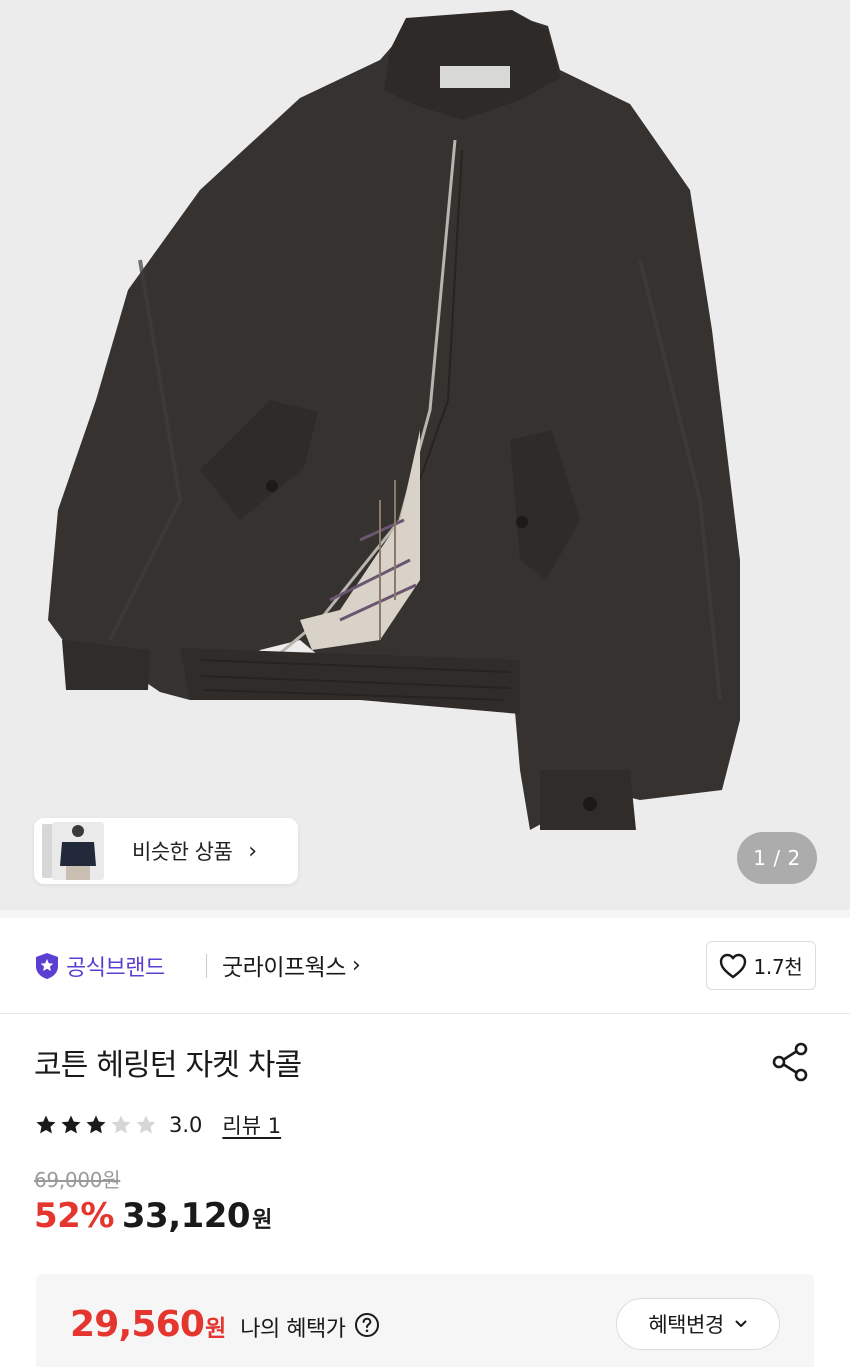 The image size is (850, 1367). What do you see at coordinates (137, 1324) in the screenshot?
I see `benefit-amount: 29,560` at bounding box center [137, 1324].